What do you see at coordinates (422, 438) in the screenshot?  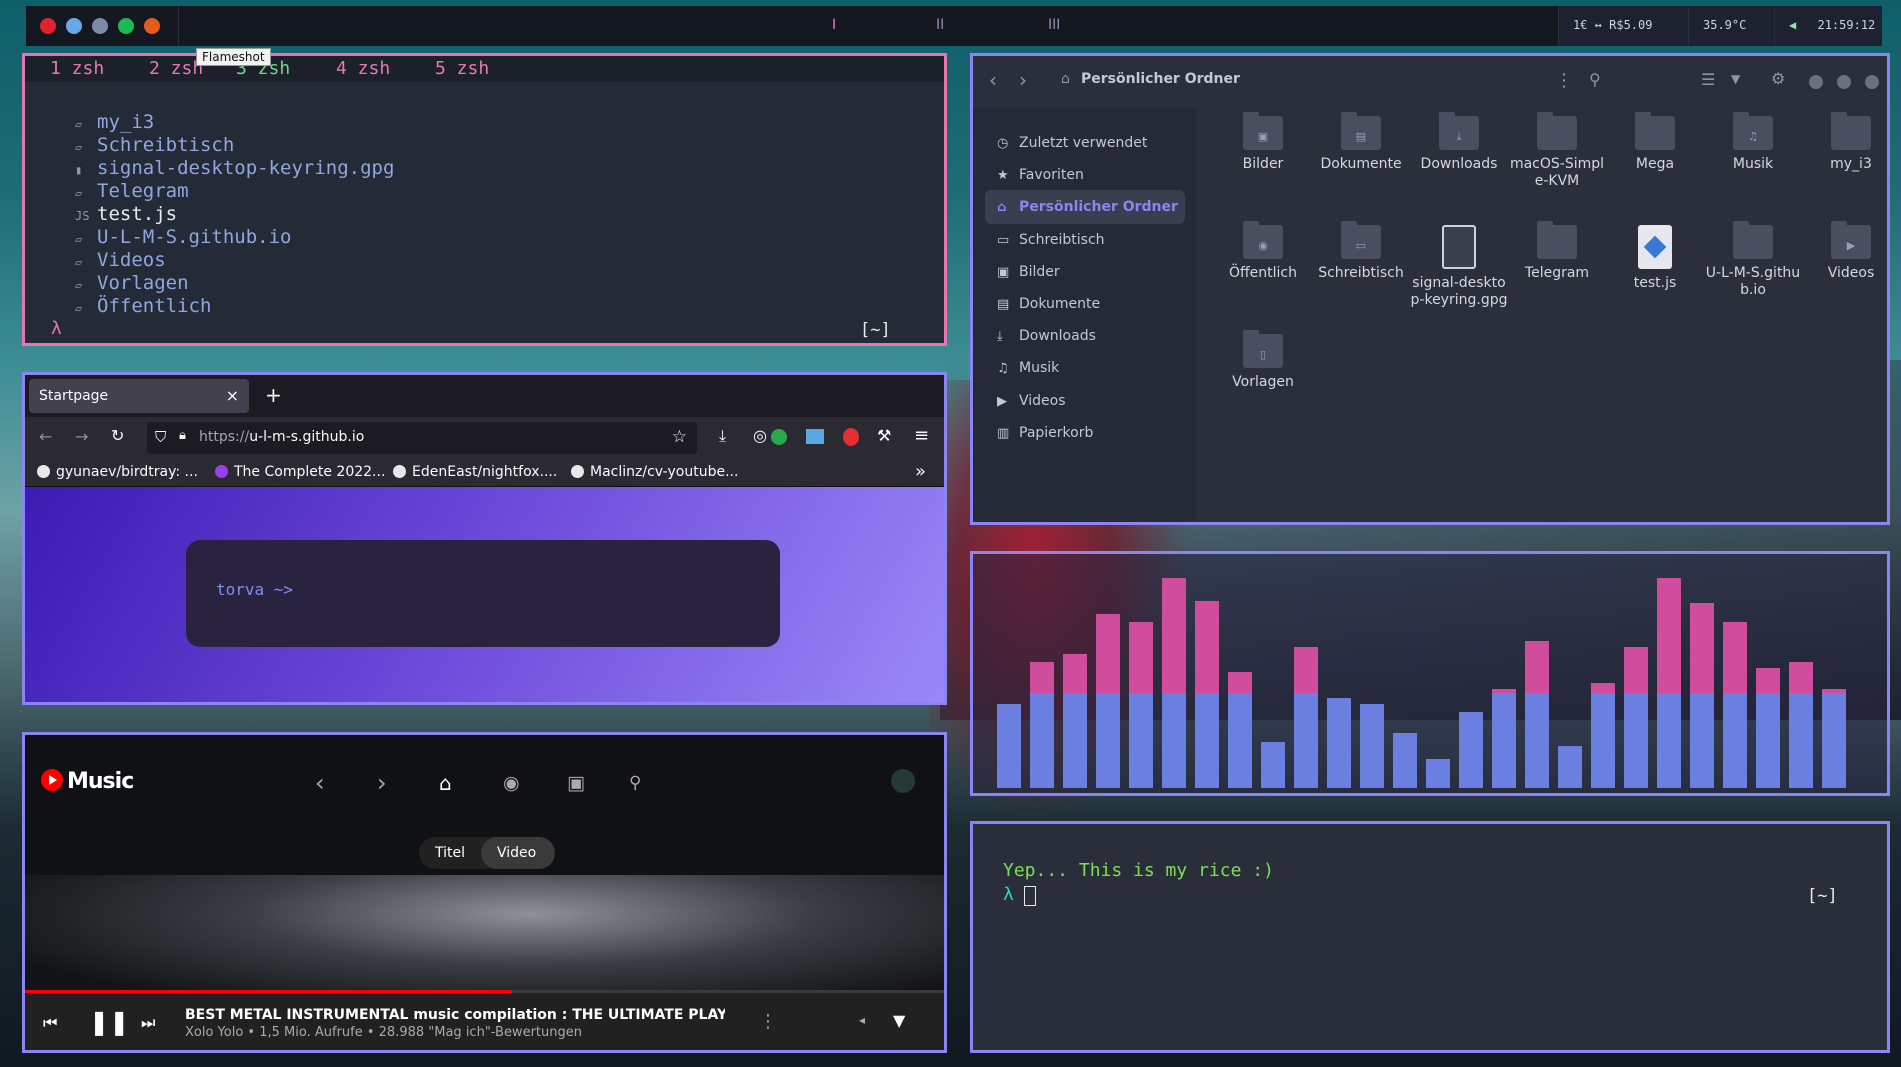 I see `url-bar: ⛉ 🔒︎ https://u-l-m-s.github.io ☆` at bounding box center [422, 438].